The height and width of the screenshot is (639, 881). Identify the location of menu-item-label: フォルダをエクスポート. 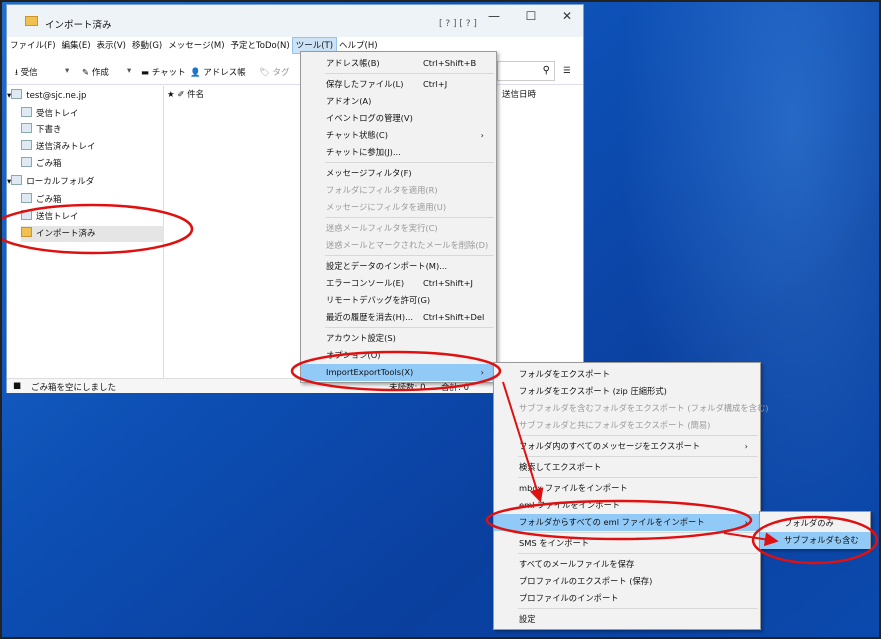
(565, 374).